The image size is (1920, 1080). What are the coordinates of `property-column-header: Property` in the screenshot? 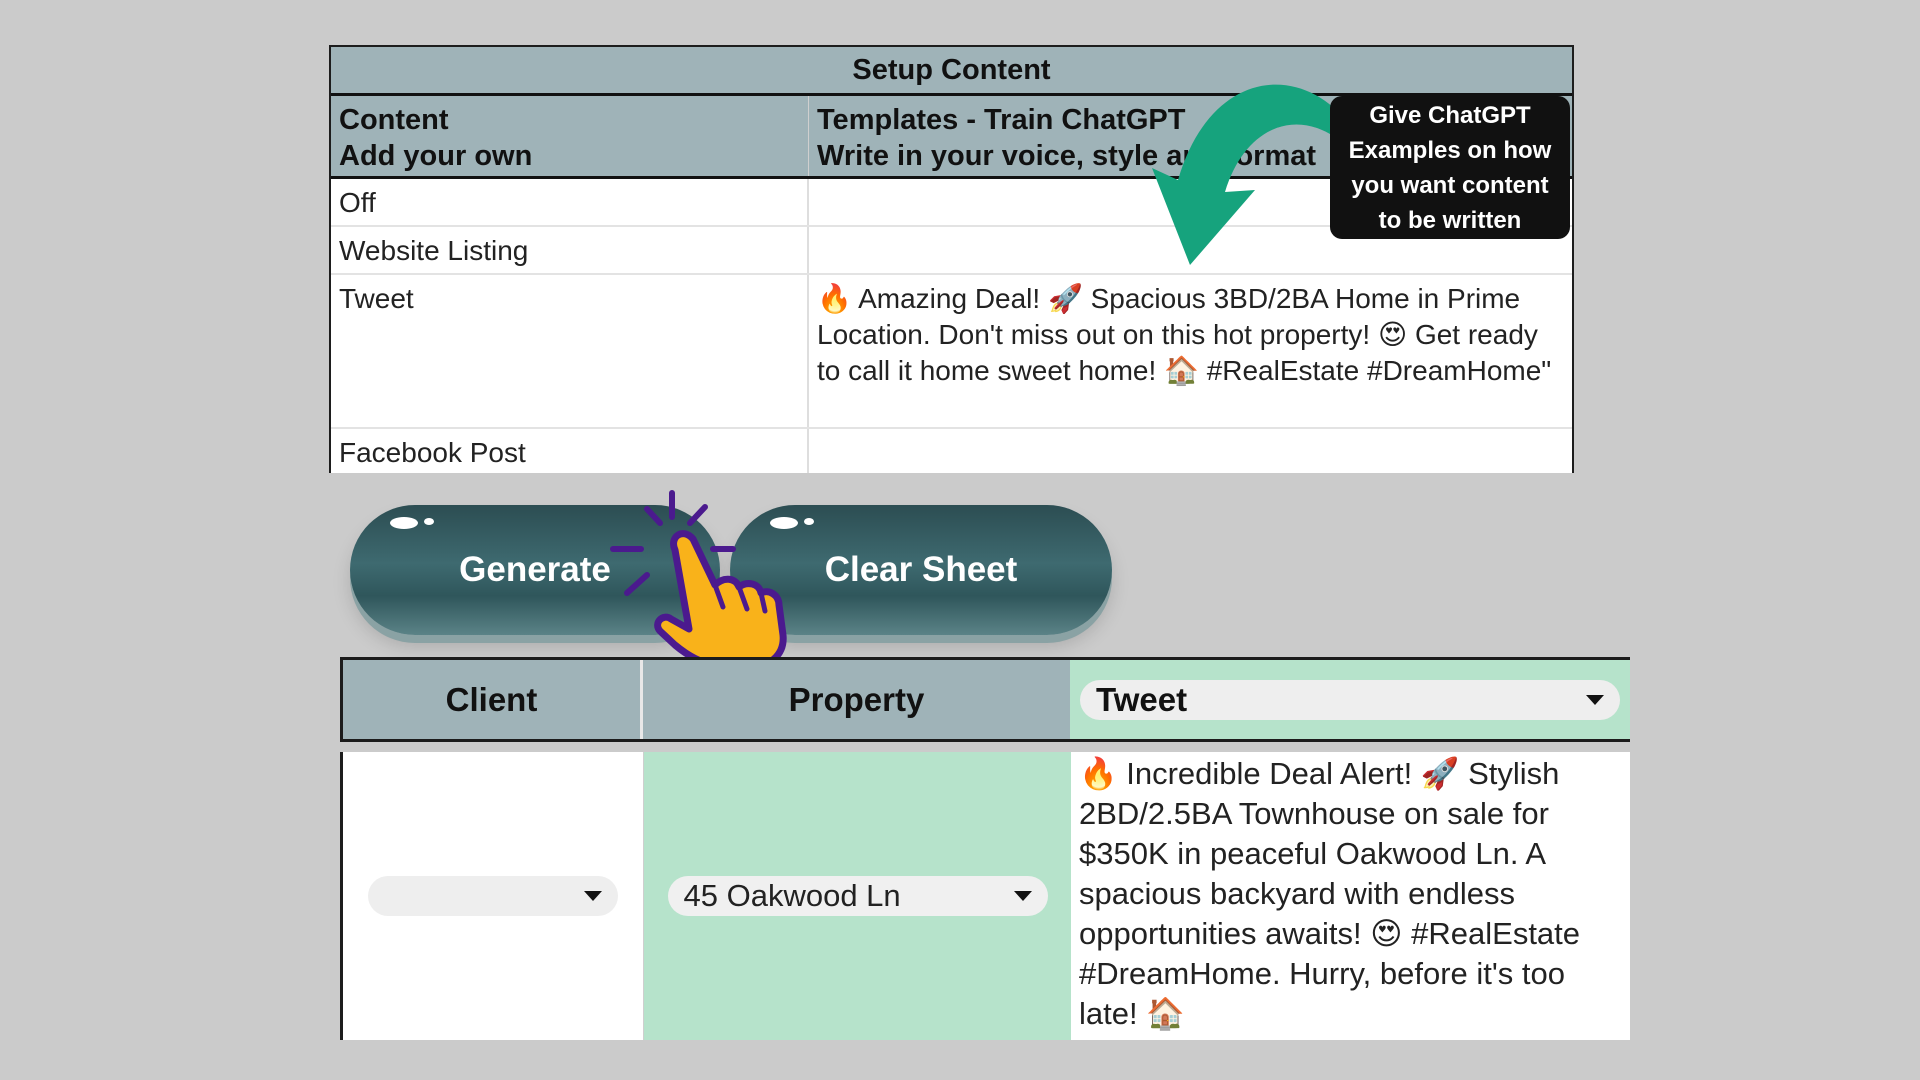 It's located at (856, 699).